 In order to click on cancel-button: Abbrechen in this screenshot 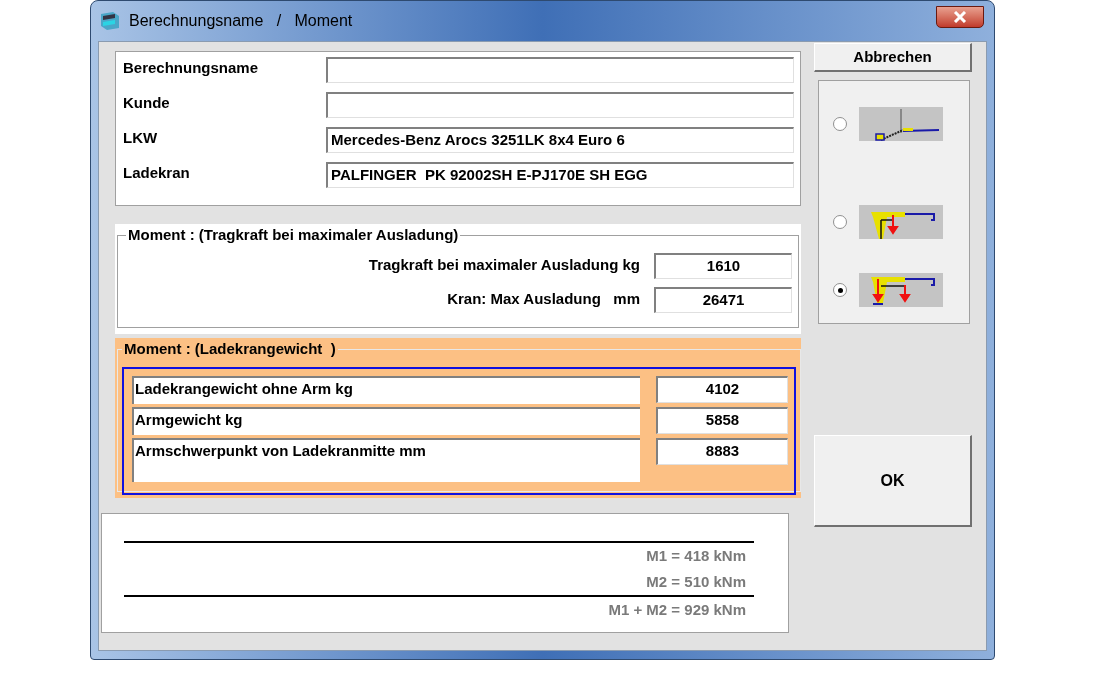, I will do `click(893, 57)`.